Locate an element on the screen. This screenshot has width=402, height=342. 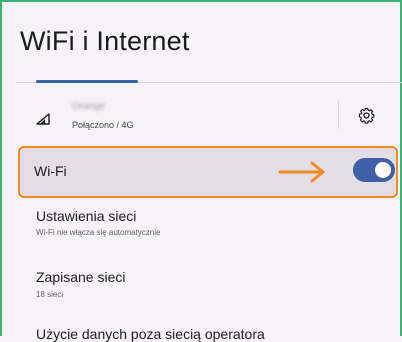
arrow-right-icon is located at coordinates (301, 172).